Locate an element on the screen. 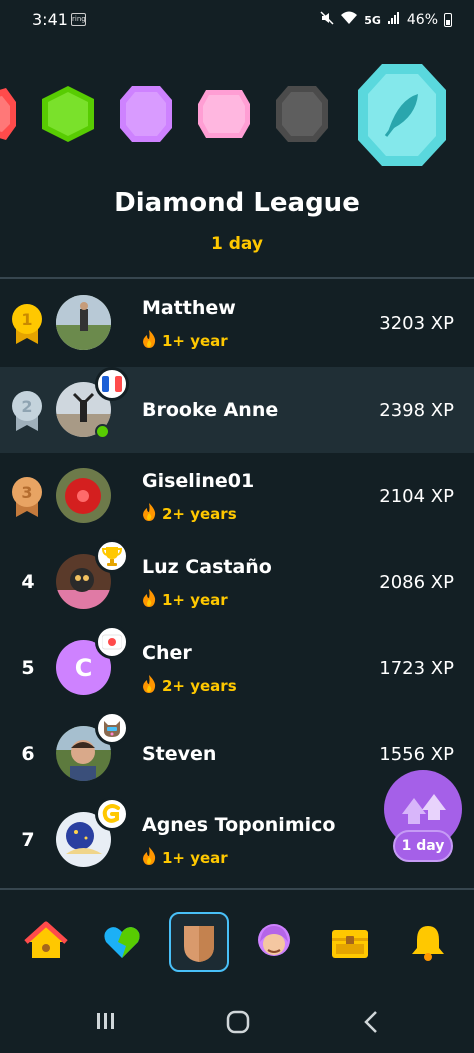  tab-notifications is located at coordinates (428, 942).